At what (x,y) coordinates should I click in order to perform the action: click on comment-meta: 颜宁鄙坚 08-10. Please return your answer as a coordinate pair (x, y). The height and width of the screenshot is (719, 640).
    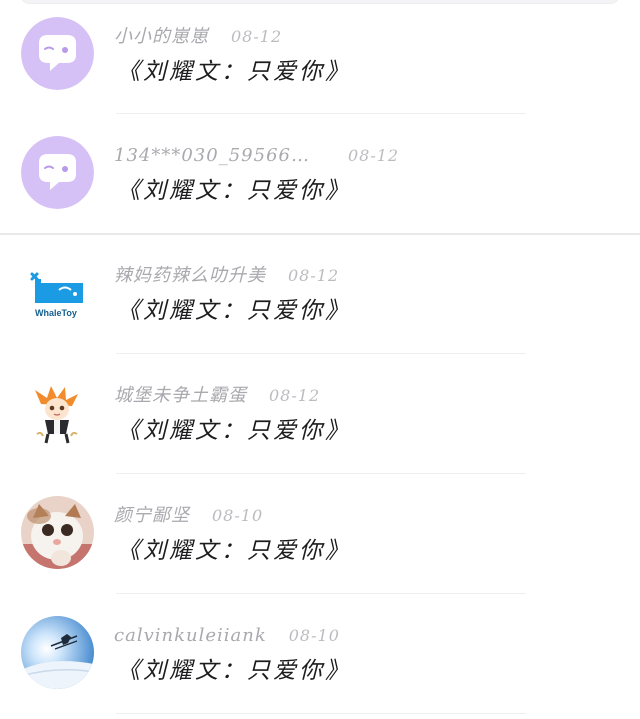
    Looking at the image, I should click on (188, 516).